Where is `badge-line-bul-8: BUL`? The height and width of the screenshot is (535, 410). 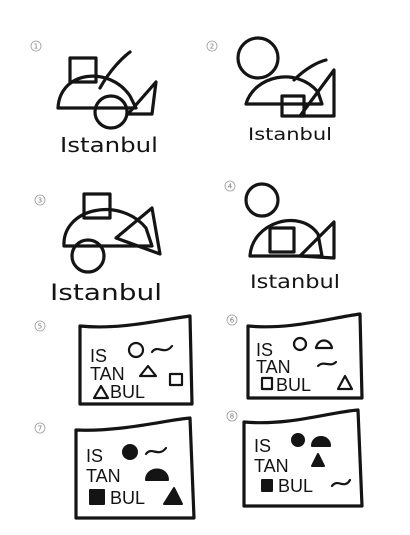 badge-line-bul-8: BUL is located at coordinates (295, 486).